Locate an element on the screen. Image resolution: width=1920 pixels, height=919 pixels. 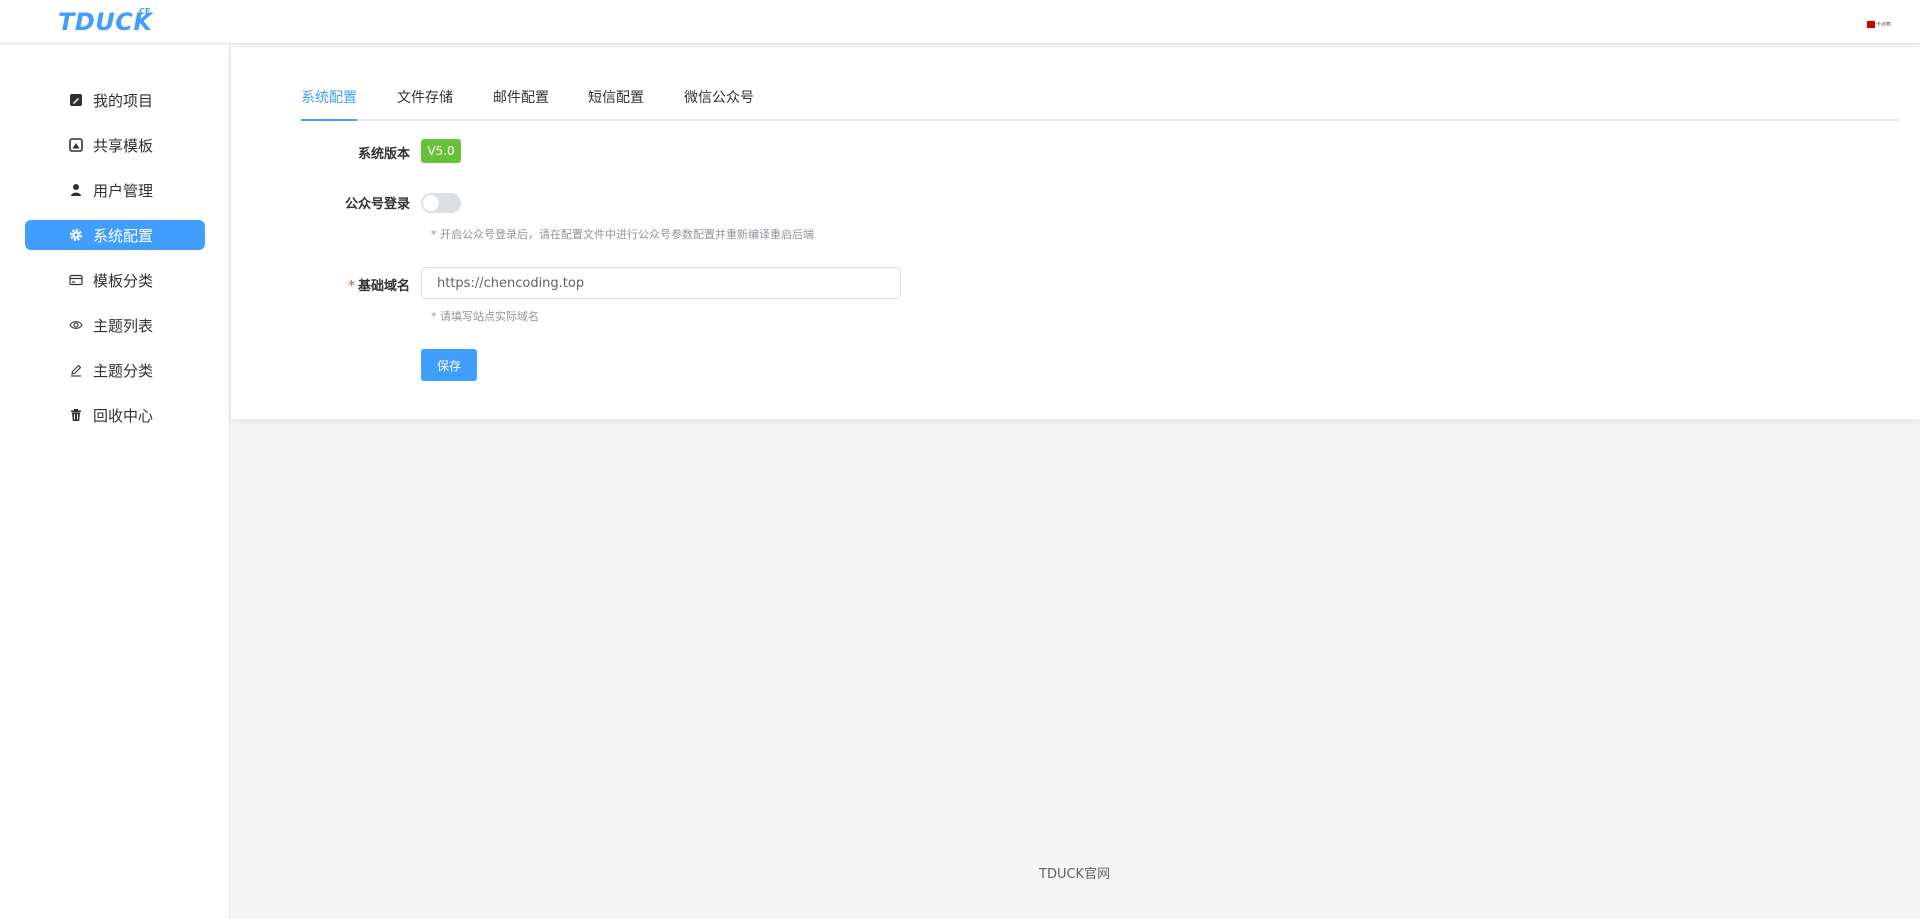
trash-icon is located at coordinates (76, 415).